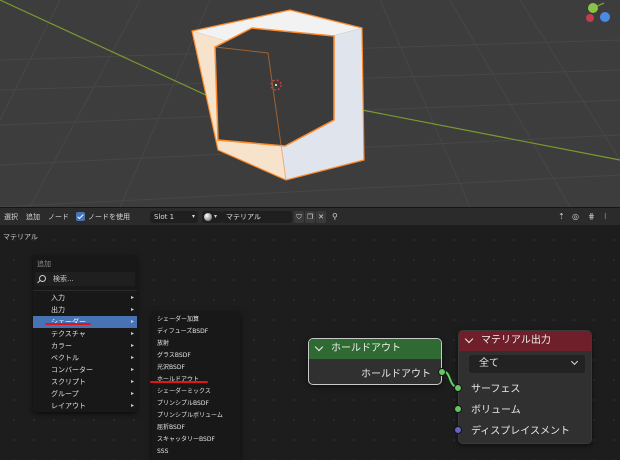 The image size is (620, 460). What do you see at coordinates (109, 217) in the screenshot?
I see `use-nodes-label: ノードを使用` at bounding box center [109, 217].